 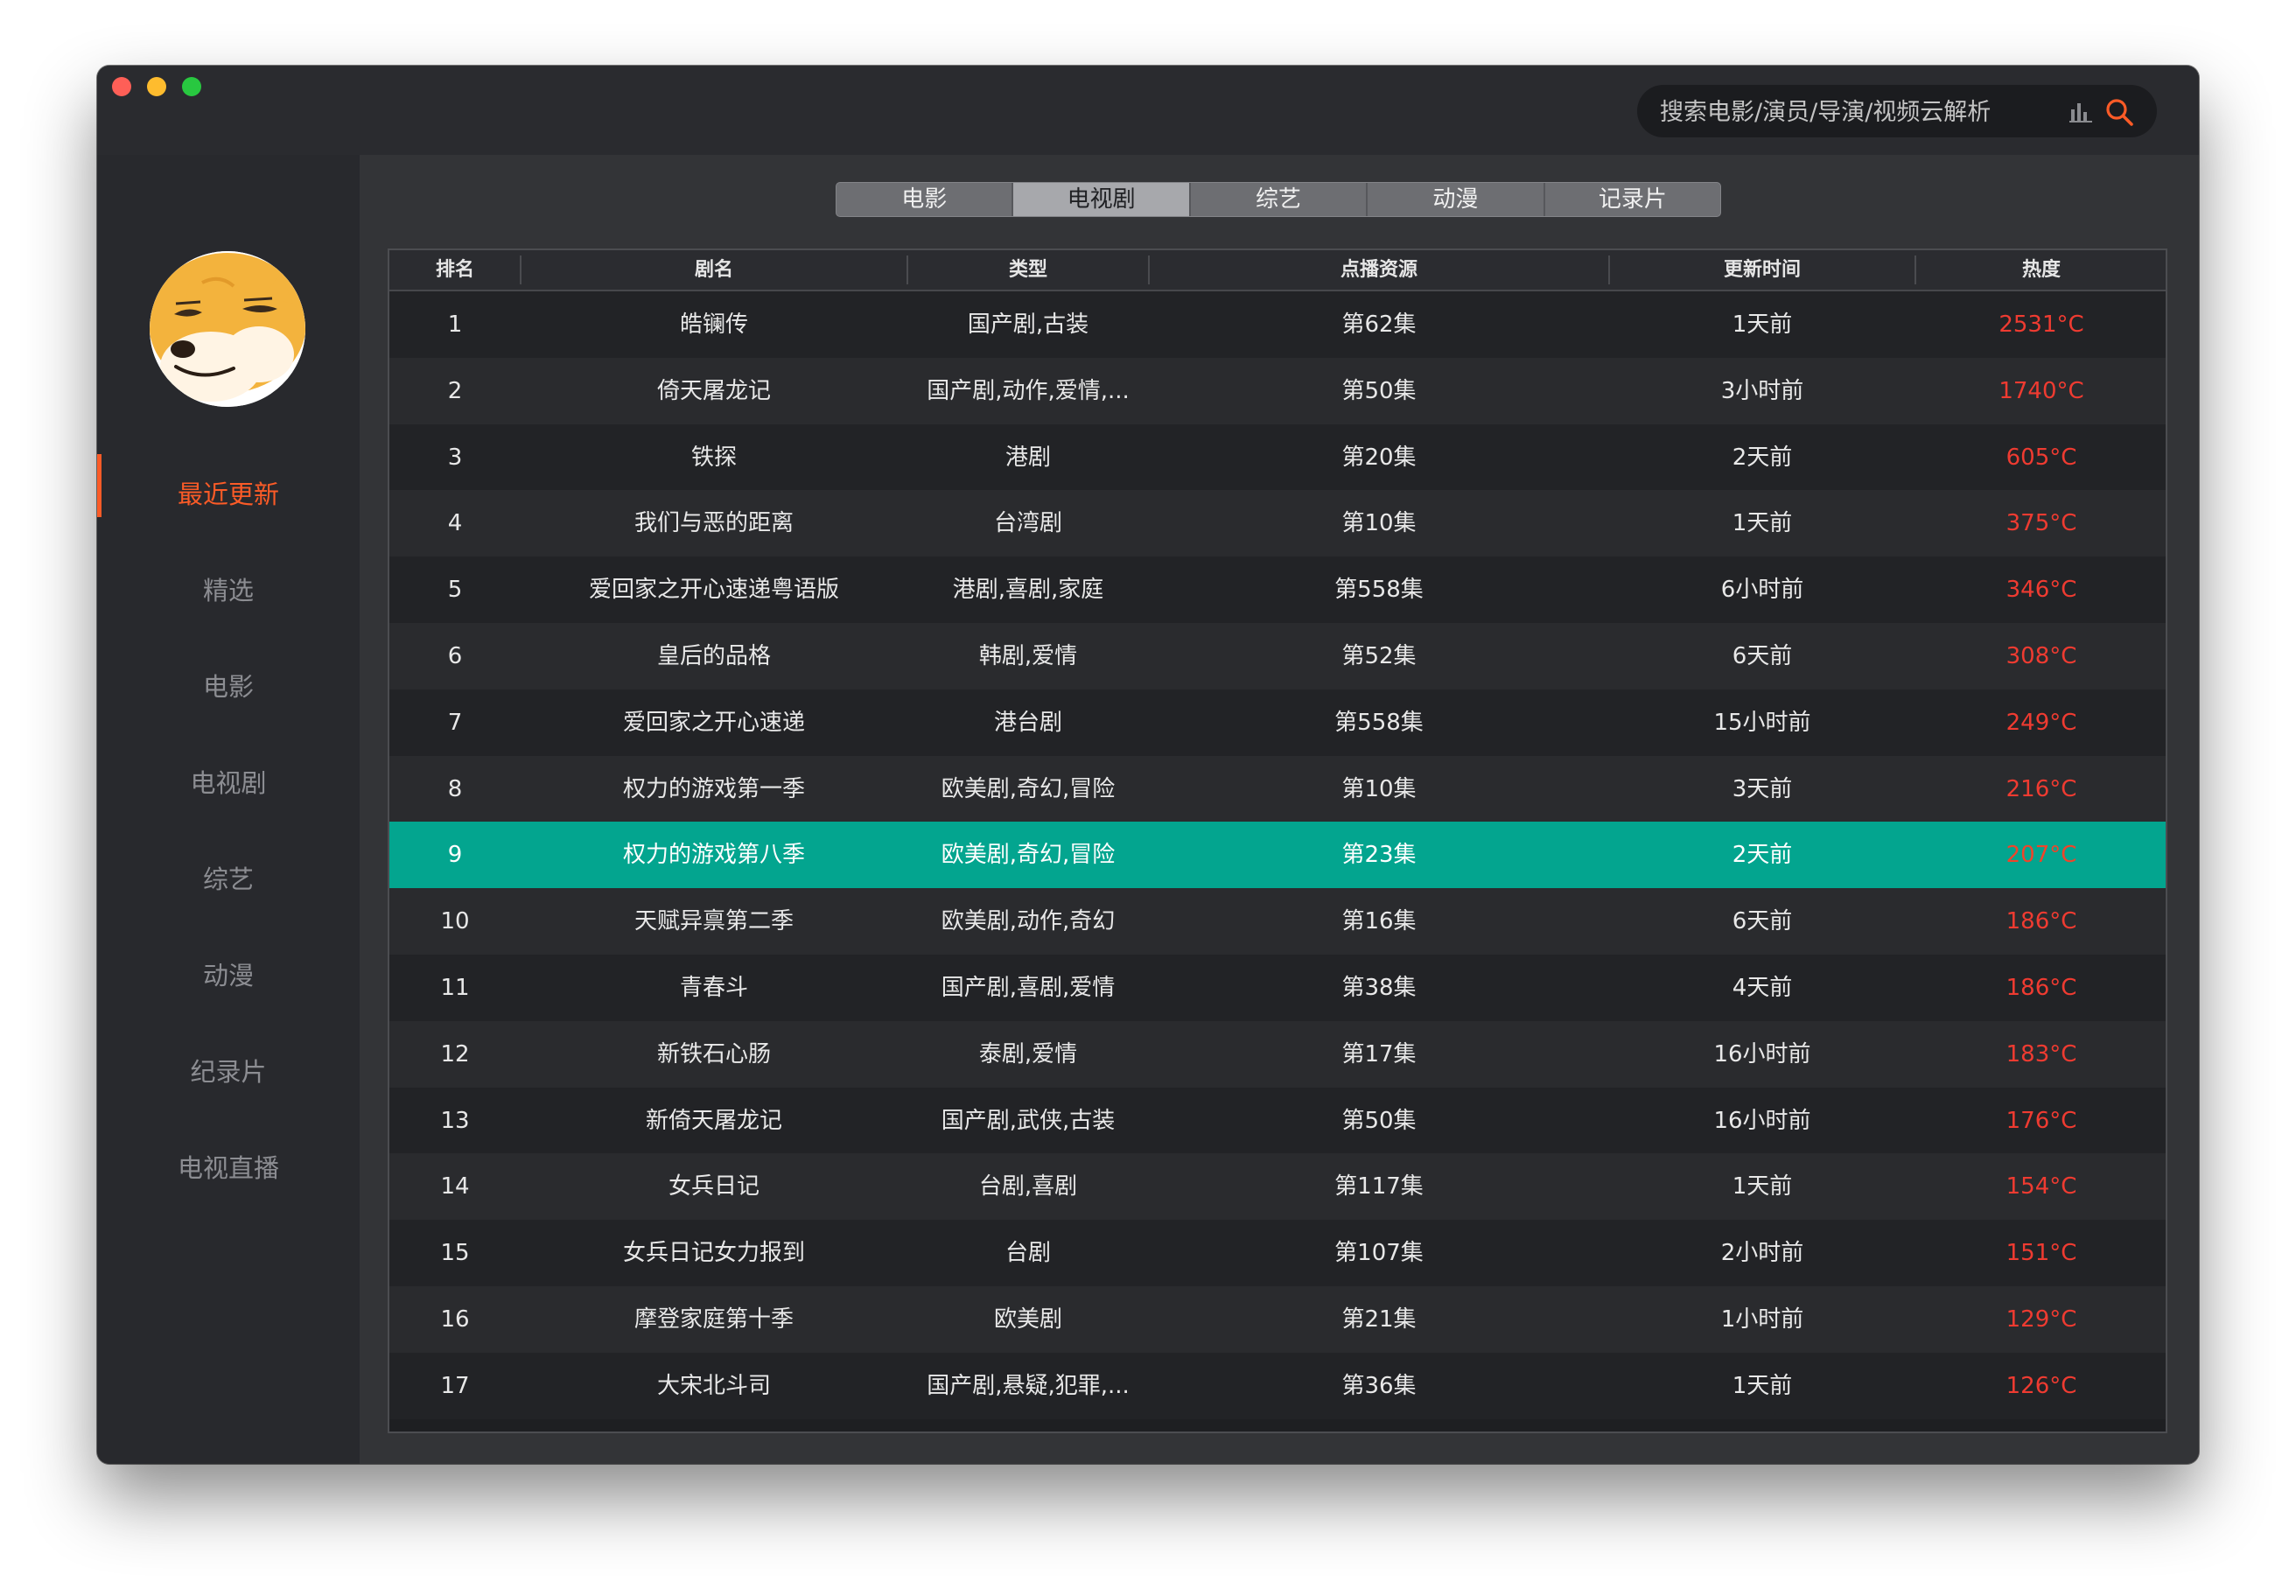 What do you see at coordinates (1762, 1253) in the screenshot?
I see `cell-updated: 2小时前` at bounding box center [1762, 1253].